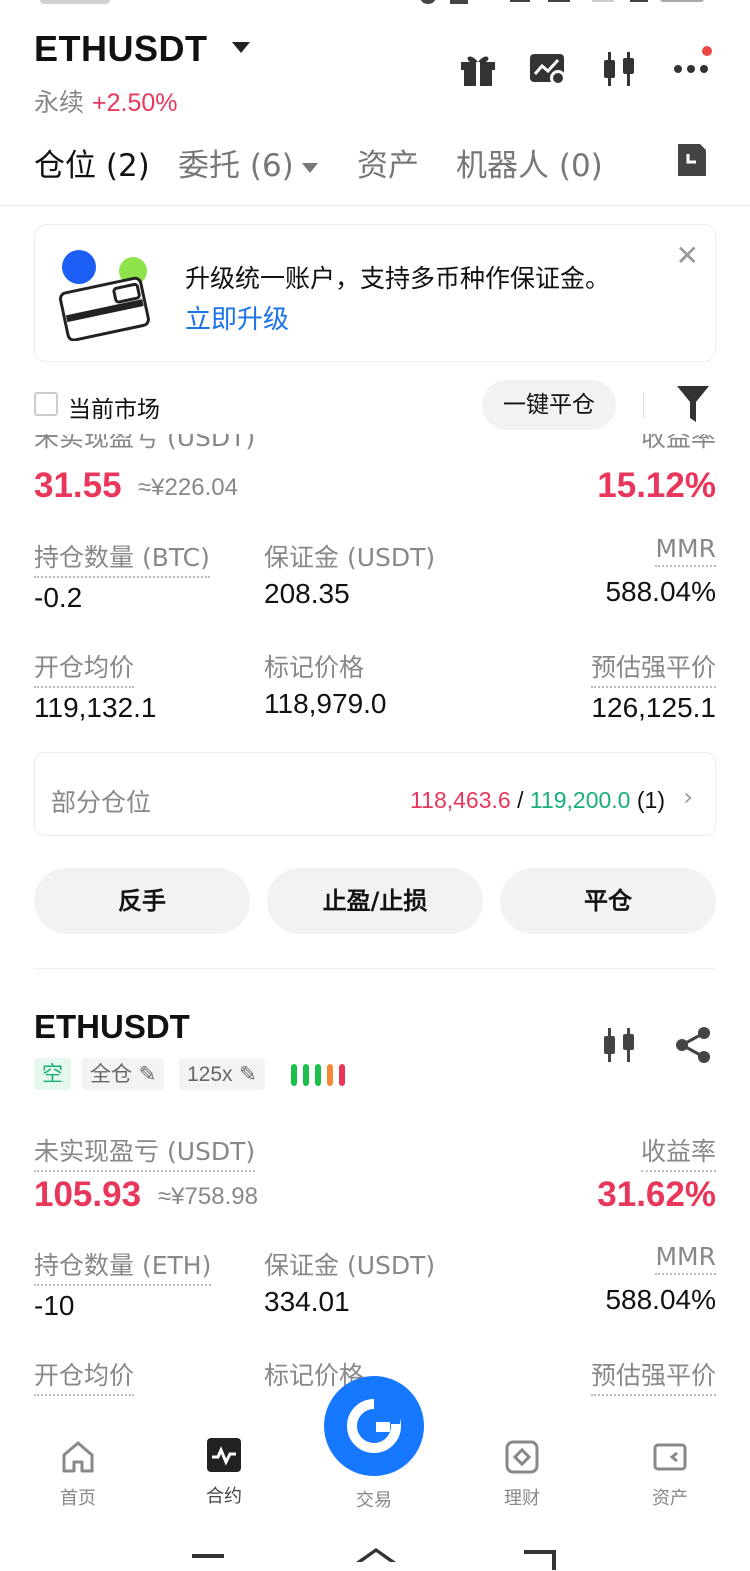 The image size is (750, 1571). What do you see at coordinates (75, 2) in the screenshot?
I see `clock` at bounding box center [75, 2].